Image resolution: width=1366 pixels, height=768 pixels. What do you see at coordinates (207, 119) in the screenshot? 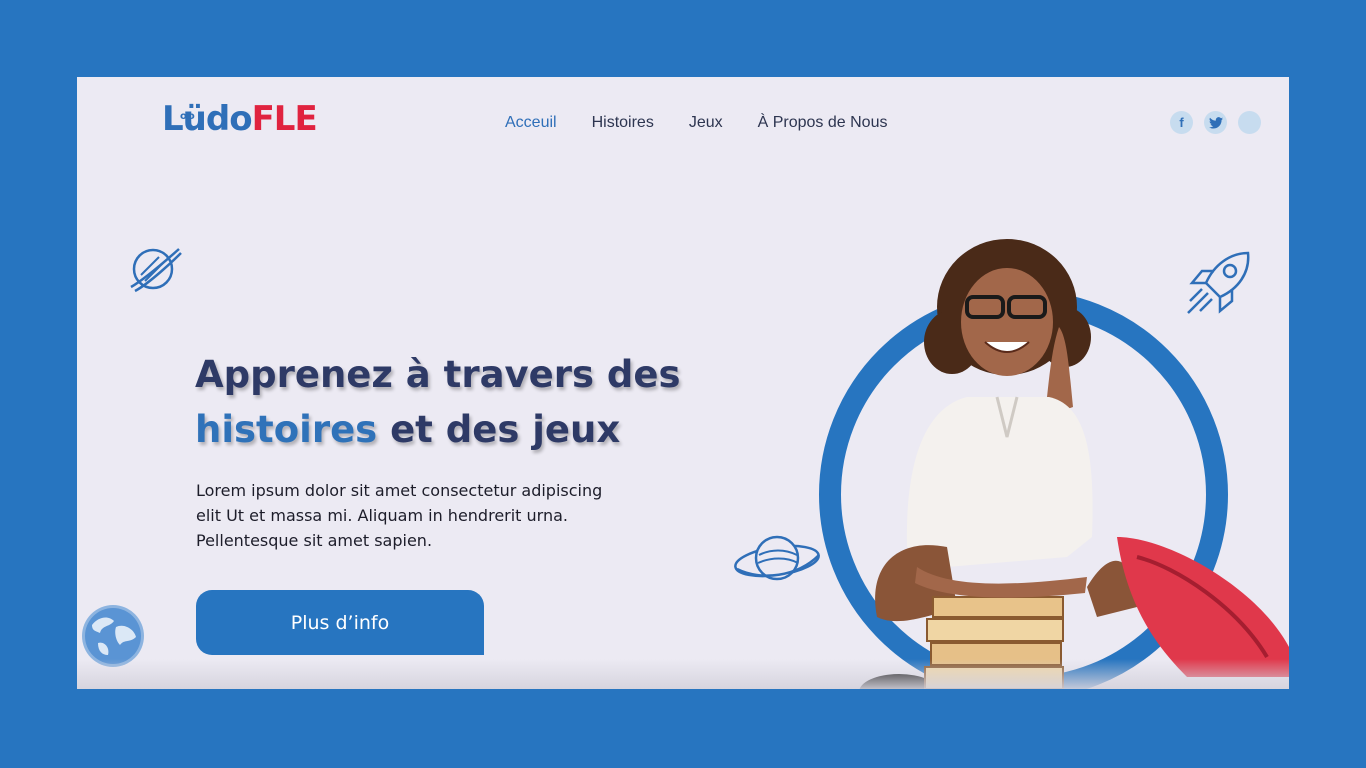
I see `logo-part-ludo: Lüdo` at bounding box center [207, 119].